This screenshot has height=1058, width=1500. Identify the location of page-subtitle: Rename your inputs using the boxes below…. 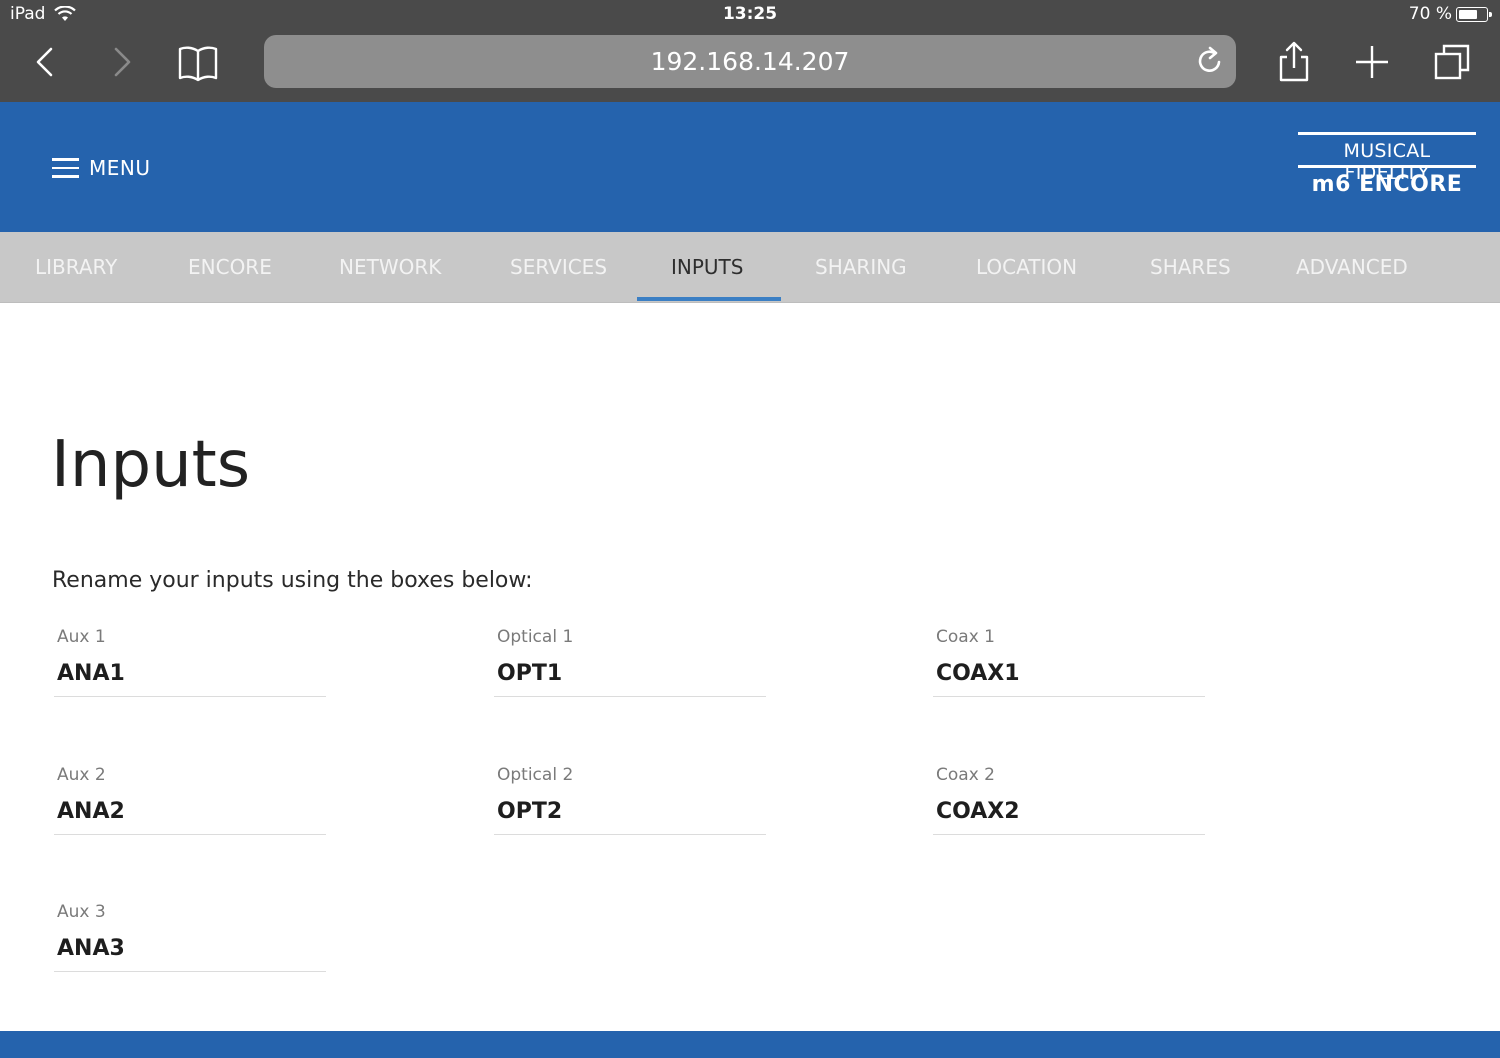
(292, 580).